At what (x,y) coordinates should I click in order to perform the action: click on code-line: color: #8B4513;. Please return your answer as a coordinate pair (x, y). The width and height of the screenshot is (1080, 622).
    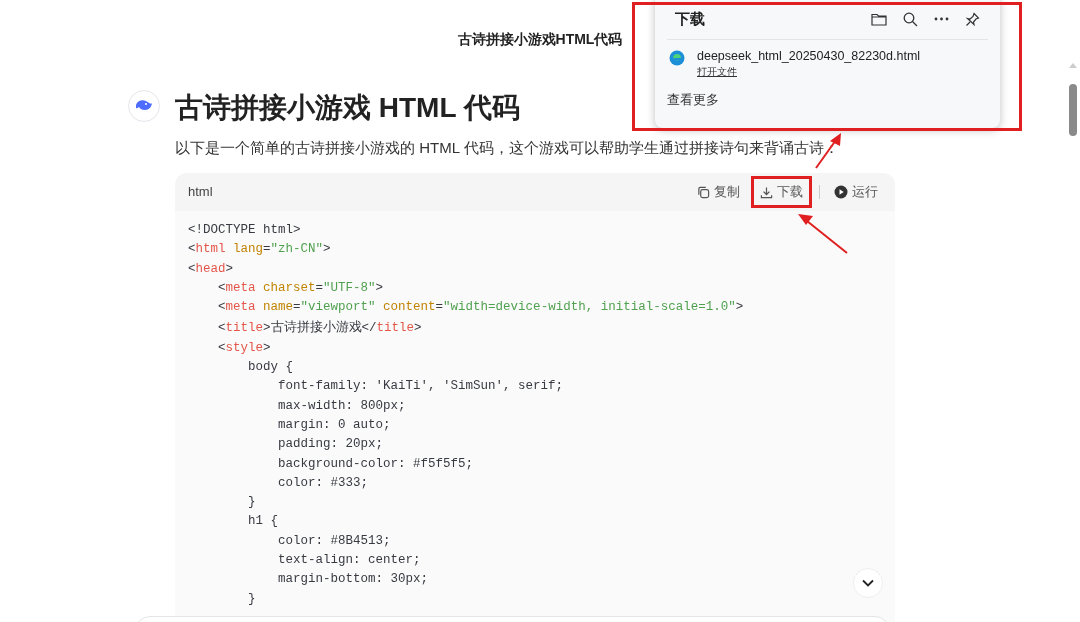
    Looking at the image, I should click on (334, 541).